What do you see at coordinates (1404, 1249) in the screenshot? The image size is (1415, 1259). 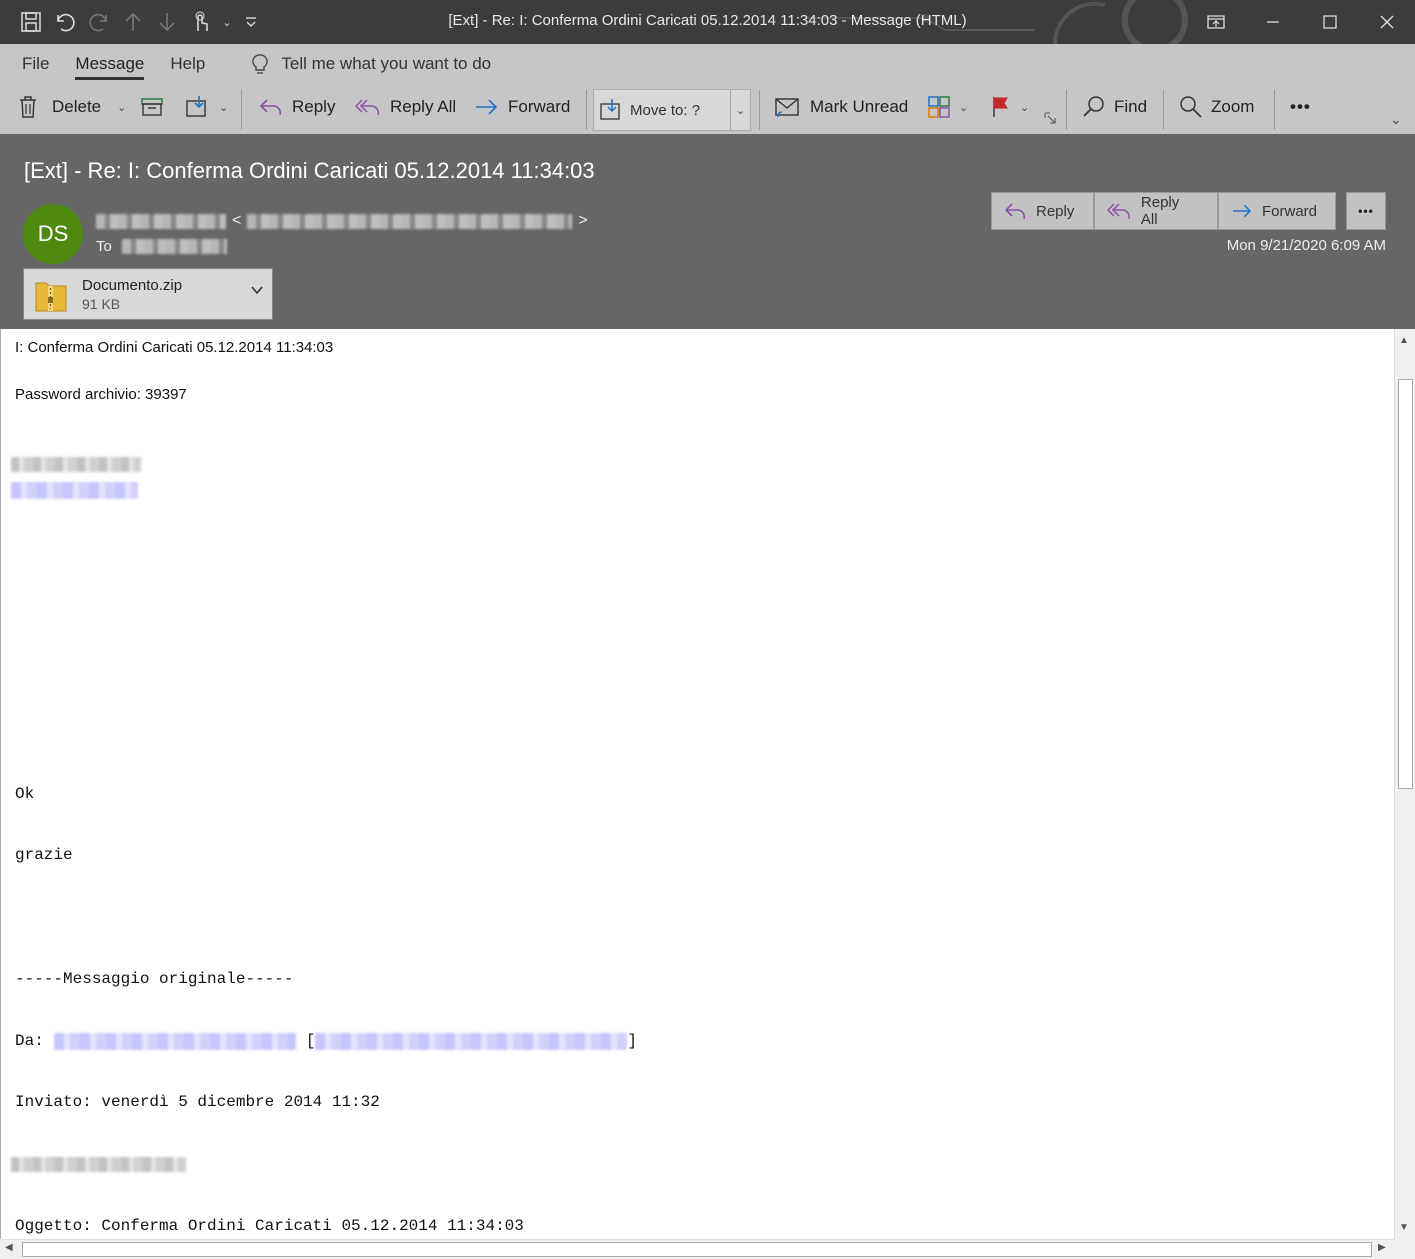 I see `scrollbar-corner` at bounding box center [1404, 1249].